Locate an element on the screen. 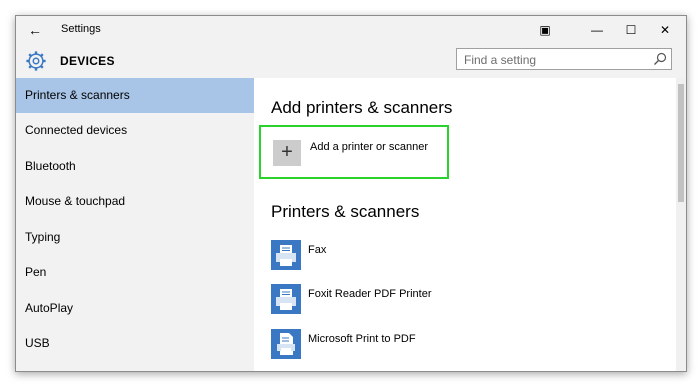 Image resolution: width=700 pixels, height=385 pixels. search-placeholder: Find a setting is located at coordinates (500, 60).